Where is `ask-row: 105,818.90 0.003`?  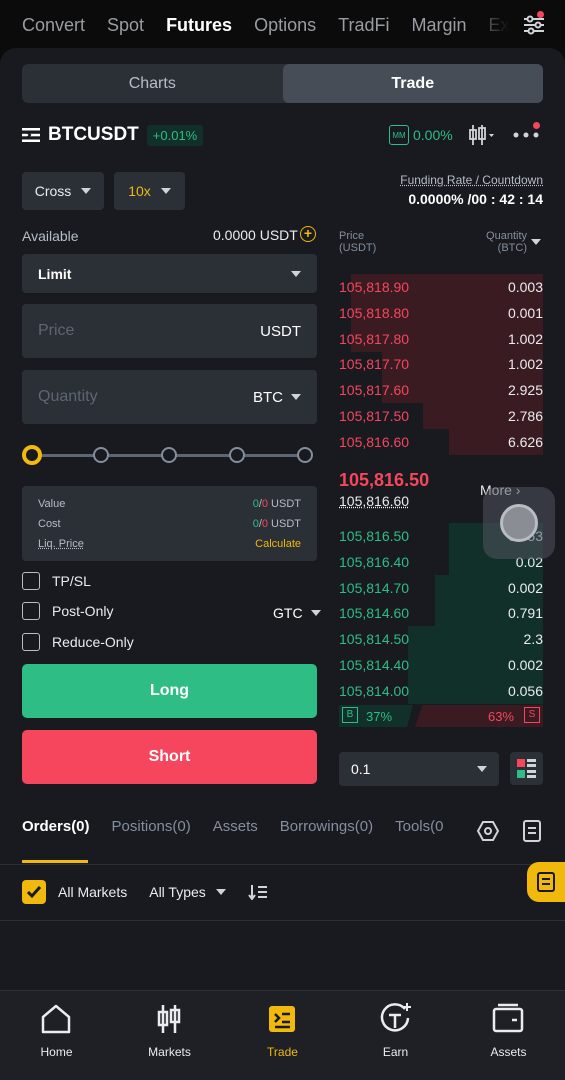 ask-row: 105,818.90 0.003 is located at coordinates (441, 287).